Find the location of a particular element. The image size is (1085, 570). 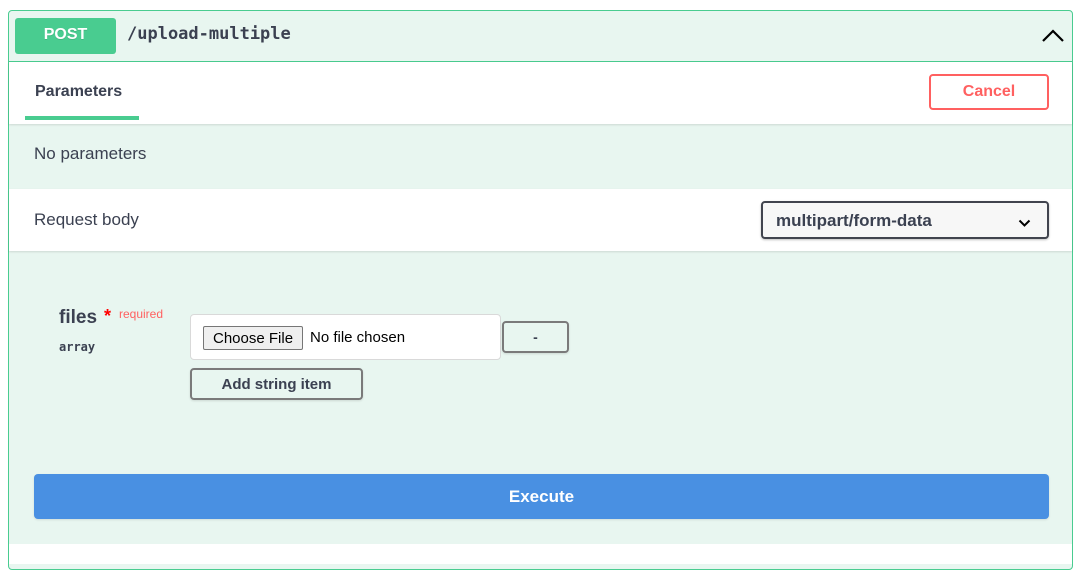

request-body-header: Request body multipart/form-data is located at coordinates (540, 220).